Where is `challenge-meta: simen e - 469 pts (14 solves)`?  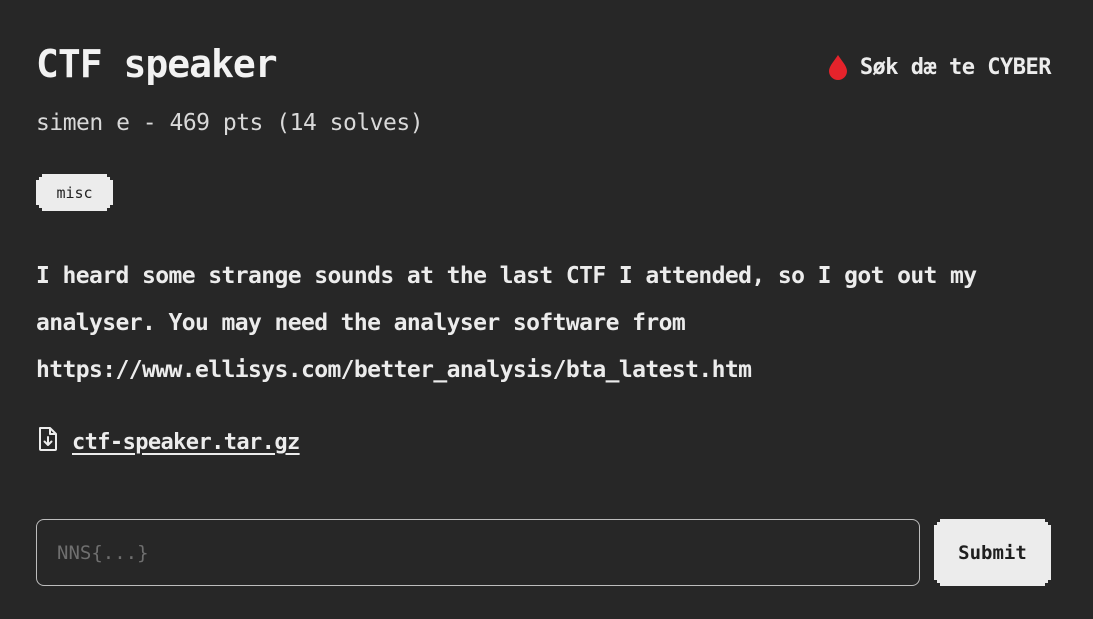
challenge-meta: simen e - 469 pts (14 solves) is located at coordinates (230, 123).